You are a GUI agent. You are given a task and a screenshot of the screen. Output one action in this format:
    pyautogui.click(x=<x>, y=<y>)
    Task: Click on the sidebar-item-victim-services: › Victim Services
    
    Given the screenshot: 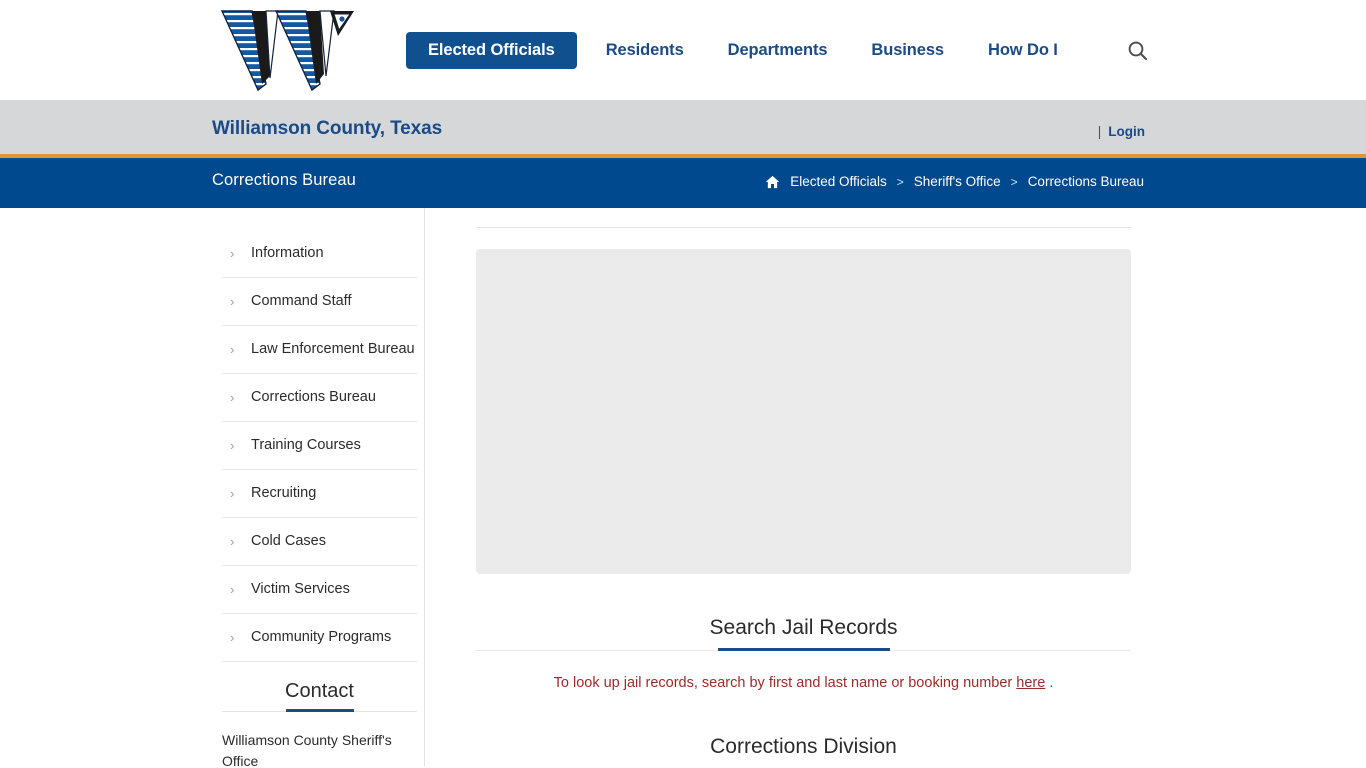 What is the action you would take?
    pyautogui.click(x=319, y=590)
    